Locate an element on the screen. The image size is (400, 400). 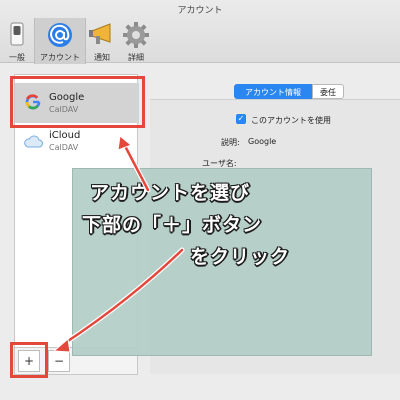
arrow-to-add-button is located at coordinates (118, 300).